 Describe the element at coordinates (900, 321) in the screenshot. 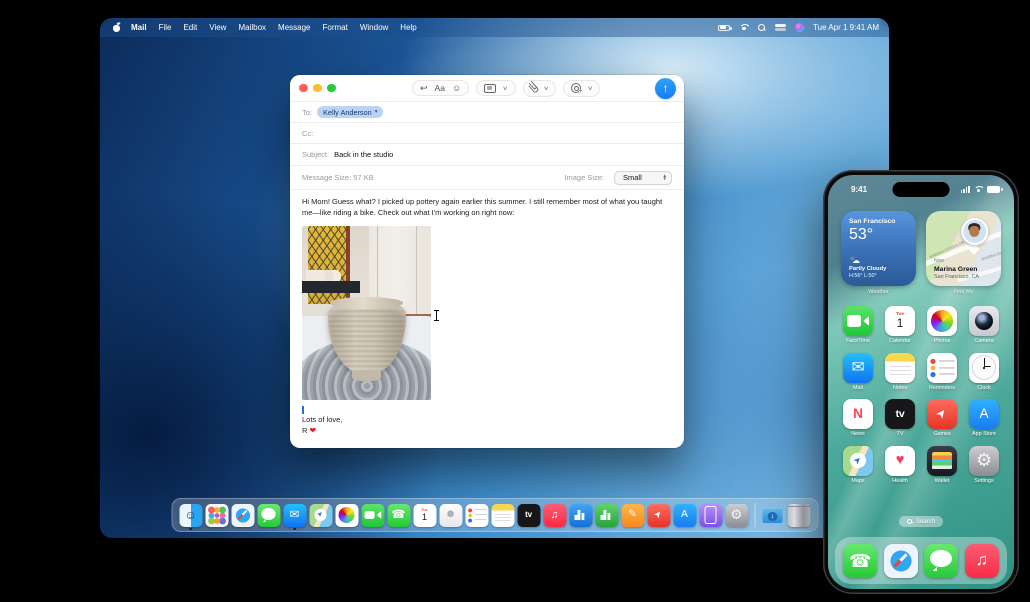

I see `calendar-icon: Tue 1` at that location.